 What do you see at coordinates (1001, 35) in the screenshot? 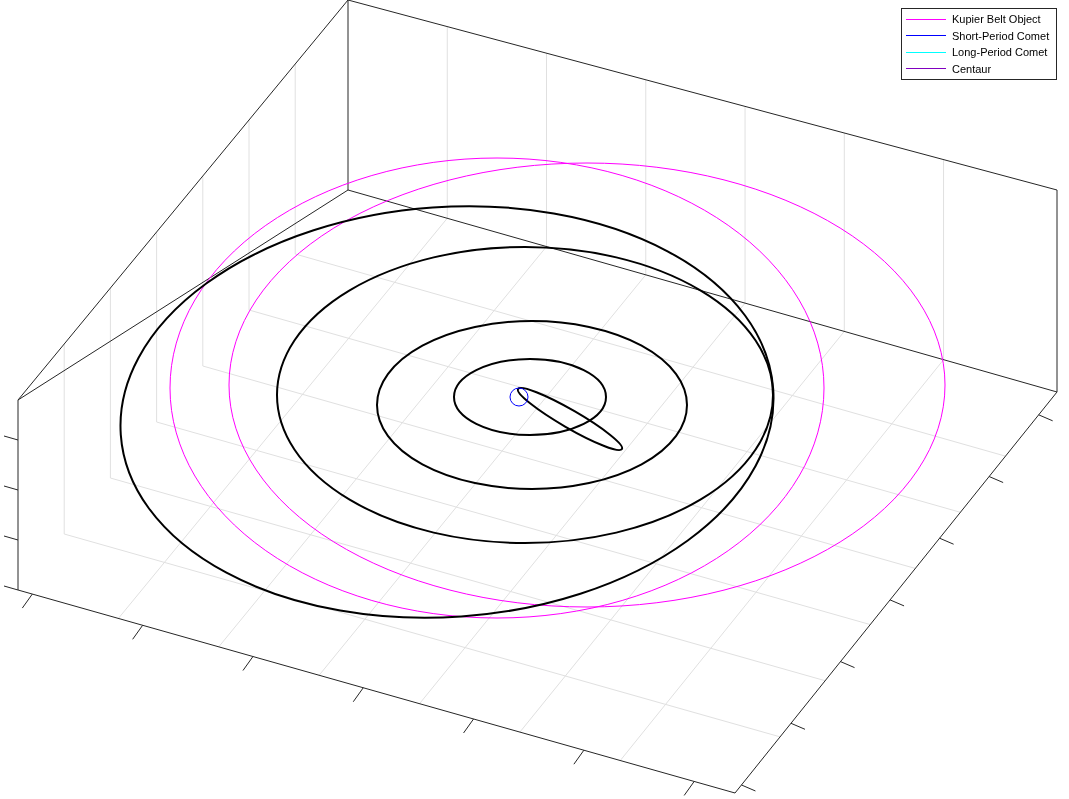
I see `legend-label: Short-Period Comet` at bounding box center [1001, 35].